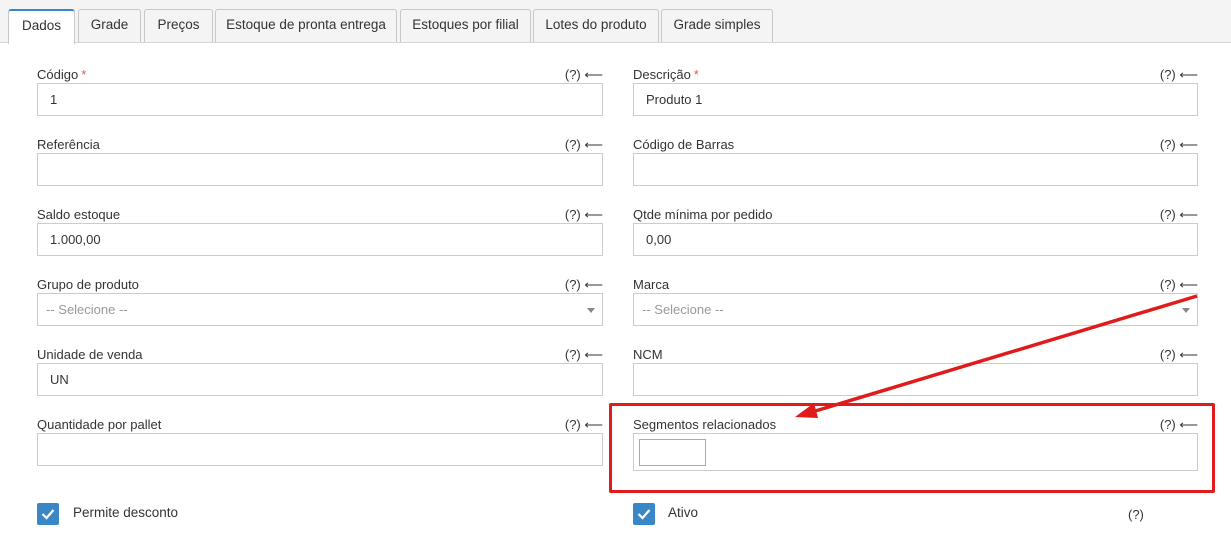 The width and height of the screenshot is (1231, 533). I want to click on ativo-label: Ativo, so click(683, 512).